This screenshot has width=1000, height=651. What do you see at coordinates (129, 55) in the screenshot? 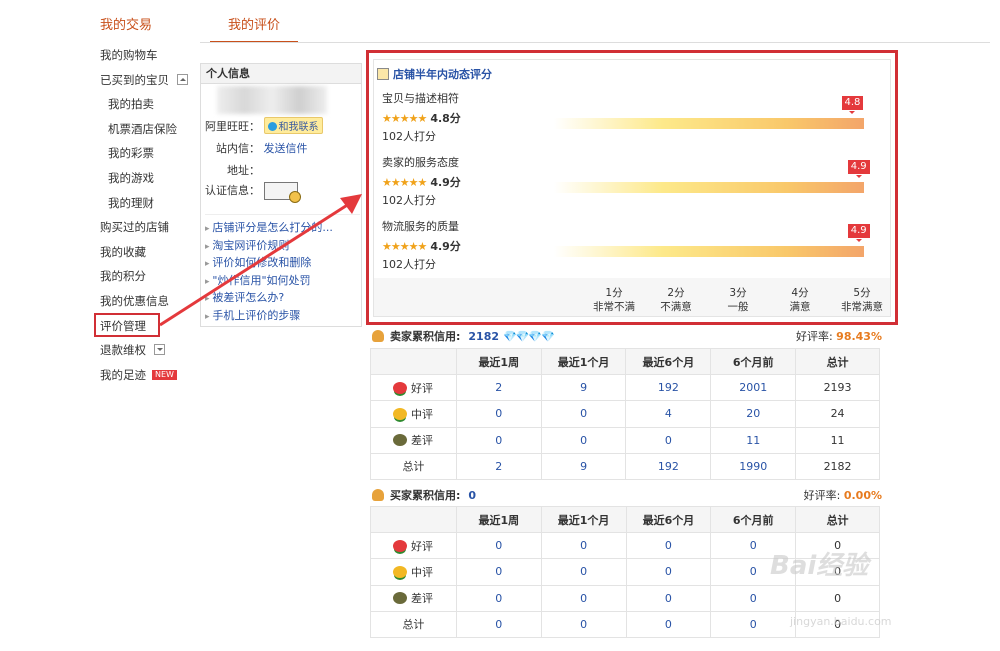
I see `sidebar-item-label: 我的购物车` at bounding box center [129, 55].